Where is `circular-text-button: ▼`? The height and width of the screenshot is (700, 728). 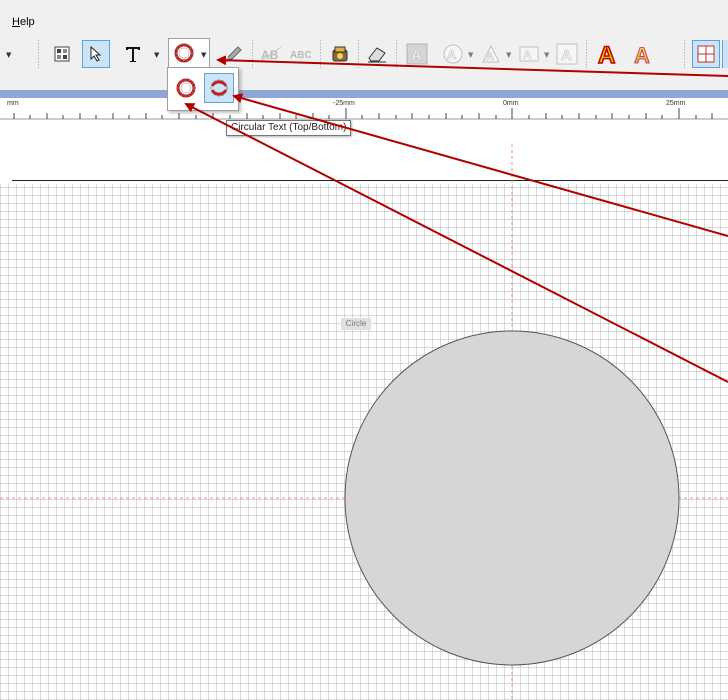
circular-text-button: ▼ is located at coordinates (189, 53).